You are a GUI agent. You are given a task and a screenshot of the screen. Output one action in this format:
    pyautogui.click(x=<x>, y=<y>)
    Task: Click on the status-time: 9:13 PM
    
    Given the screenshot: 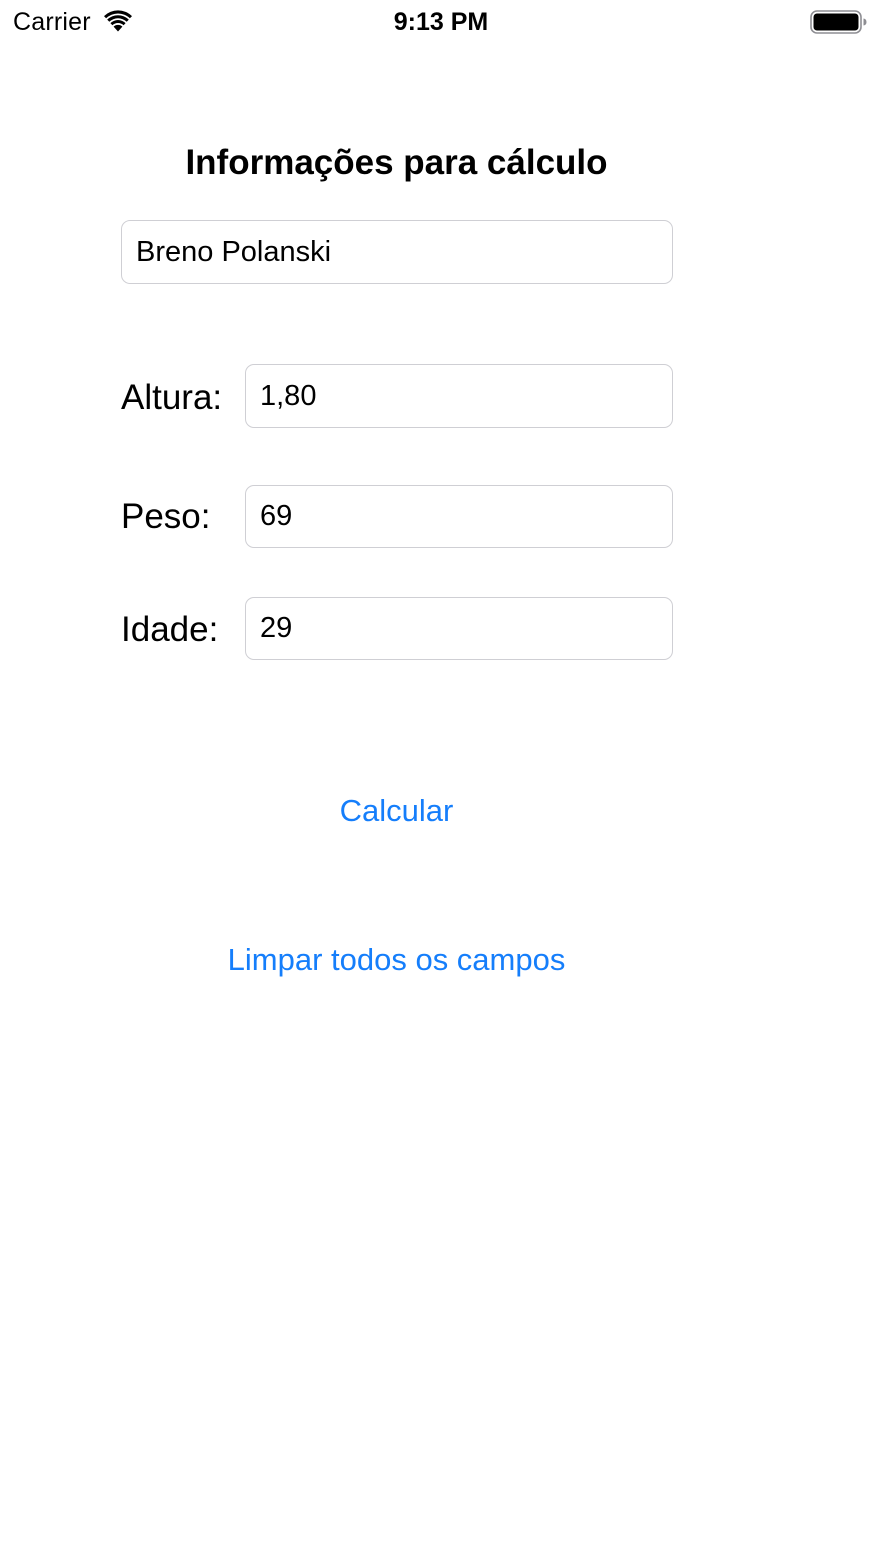 What is the action you would take?
    pyautogui.click(x=441, y=22)
    